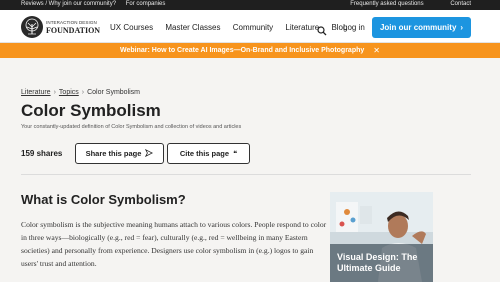 This screenshot has width=500, height=282. Describe the element at coordinates (235, 153) in the screenshot. I see `quote-icon: ❝` at that location.